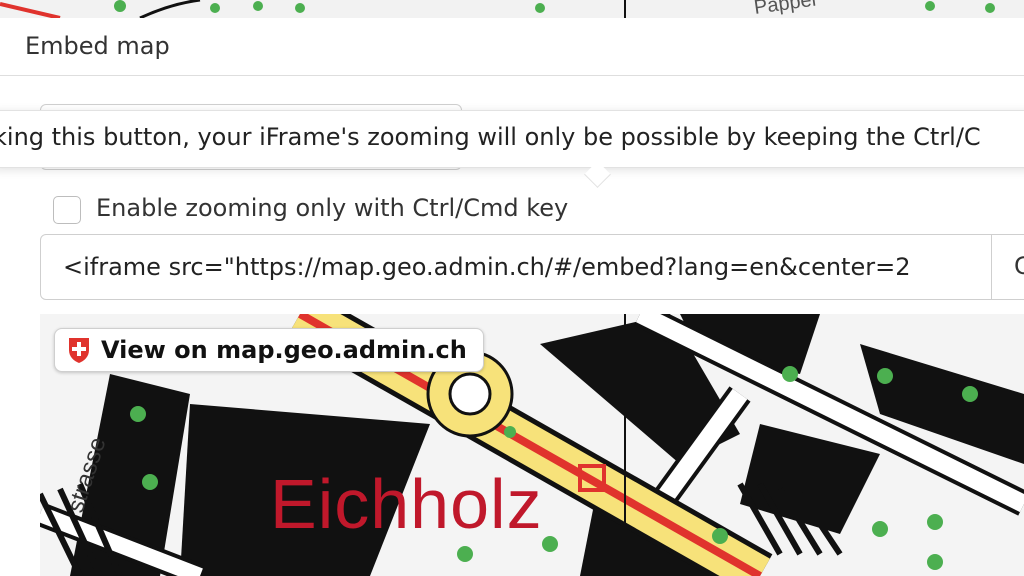 The height and width of the screenshot is (576, 1024). I want to click on background-map-graphic: Pappel, so click(512, 9).